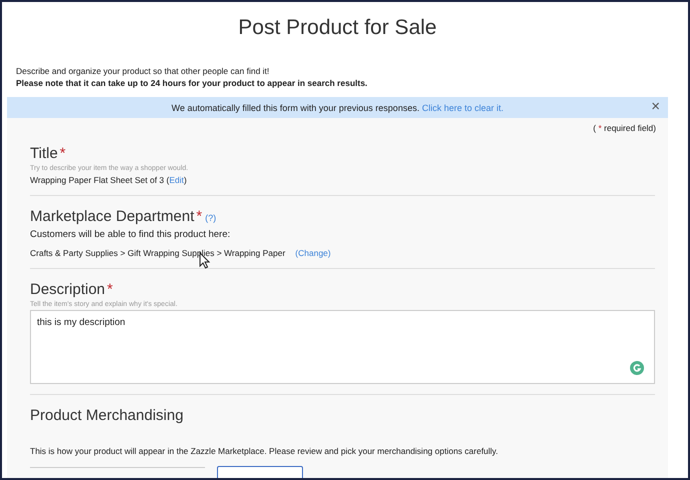  What do you see at coordinates (313, 253) in the screenshot?
I see `change-link: (Change)` at bounding box center [313, 253].